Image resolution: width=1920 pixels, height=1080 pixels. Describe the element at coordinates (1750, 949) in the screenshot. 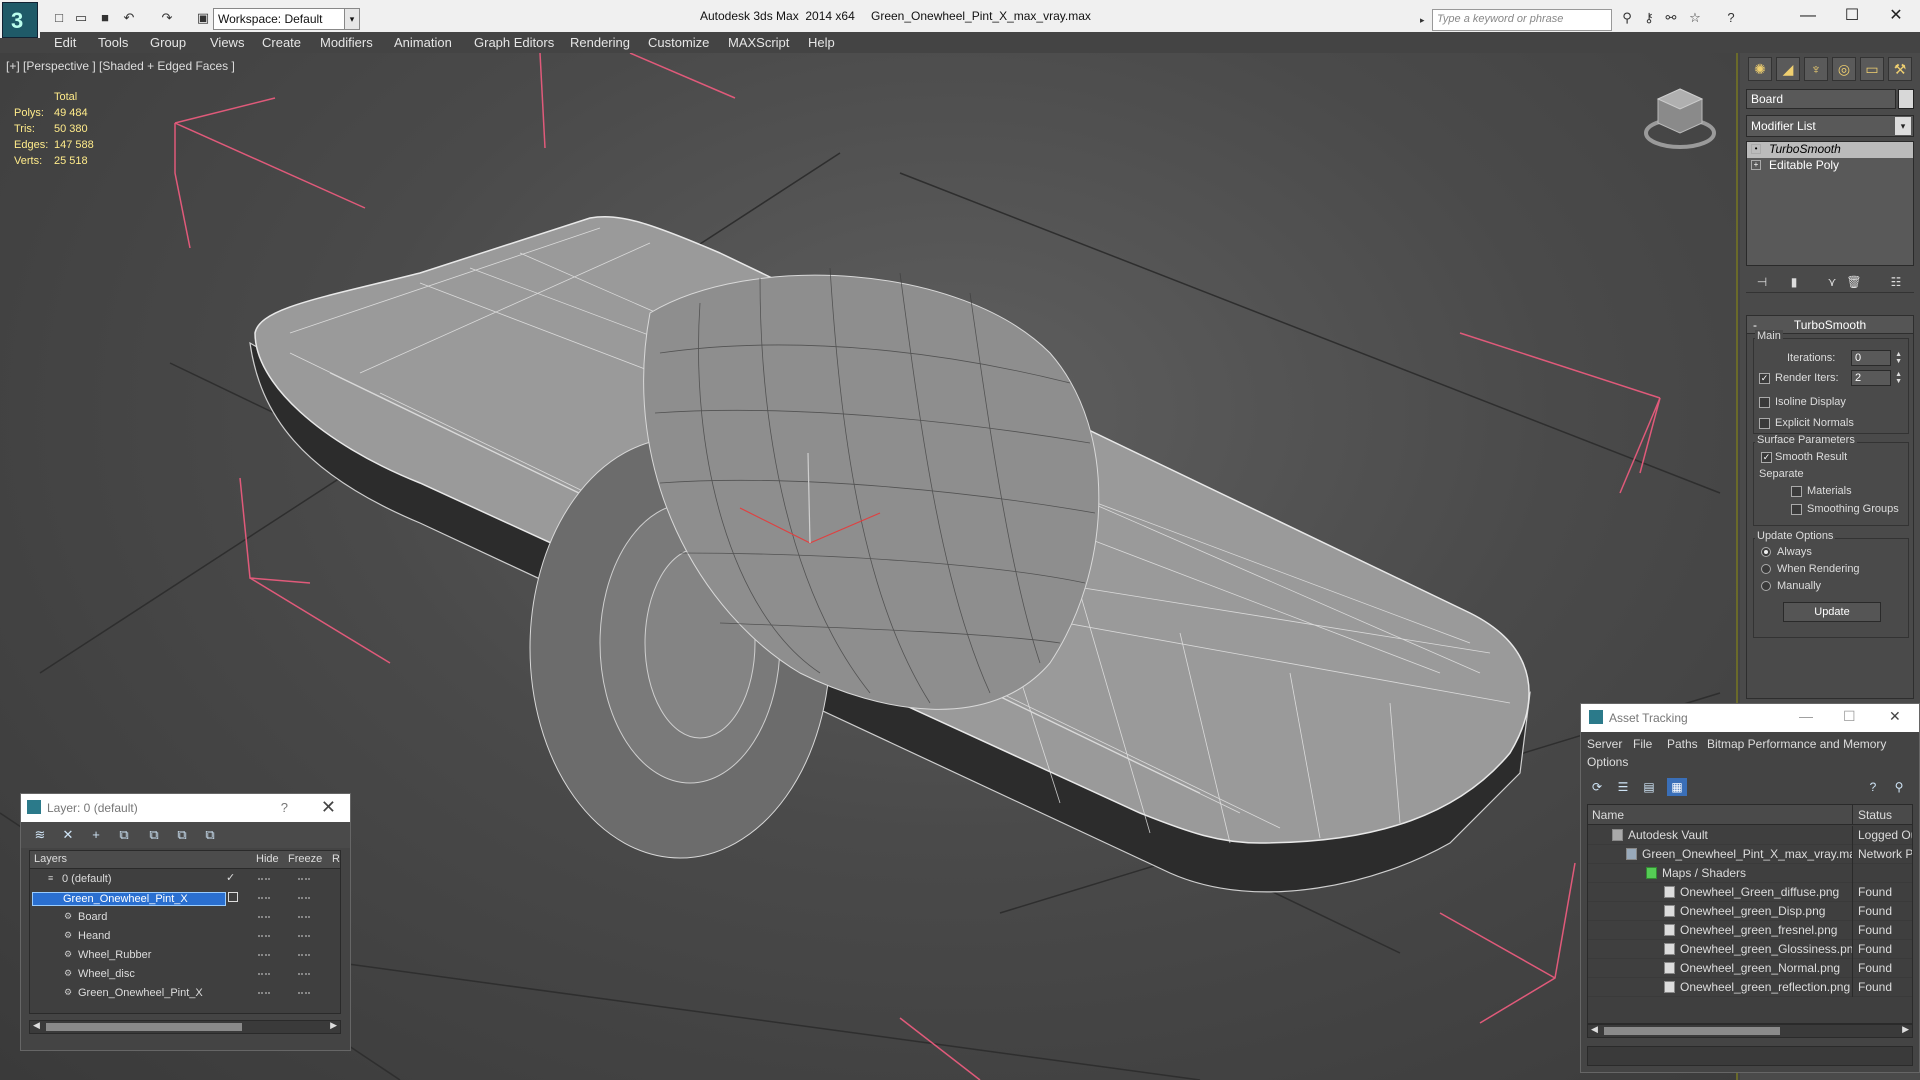

I see `asset-row: Onewheel_green_Glossiness.png Found` at that location.